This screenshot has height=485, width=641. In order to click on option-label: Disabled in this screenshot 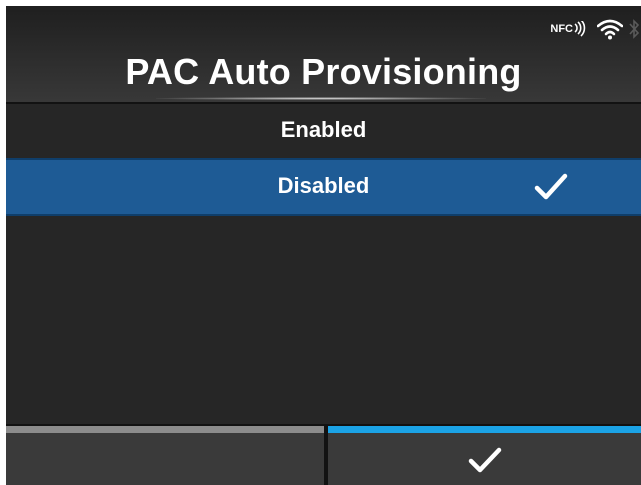, I will do `click(323, 185)`.